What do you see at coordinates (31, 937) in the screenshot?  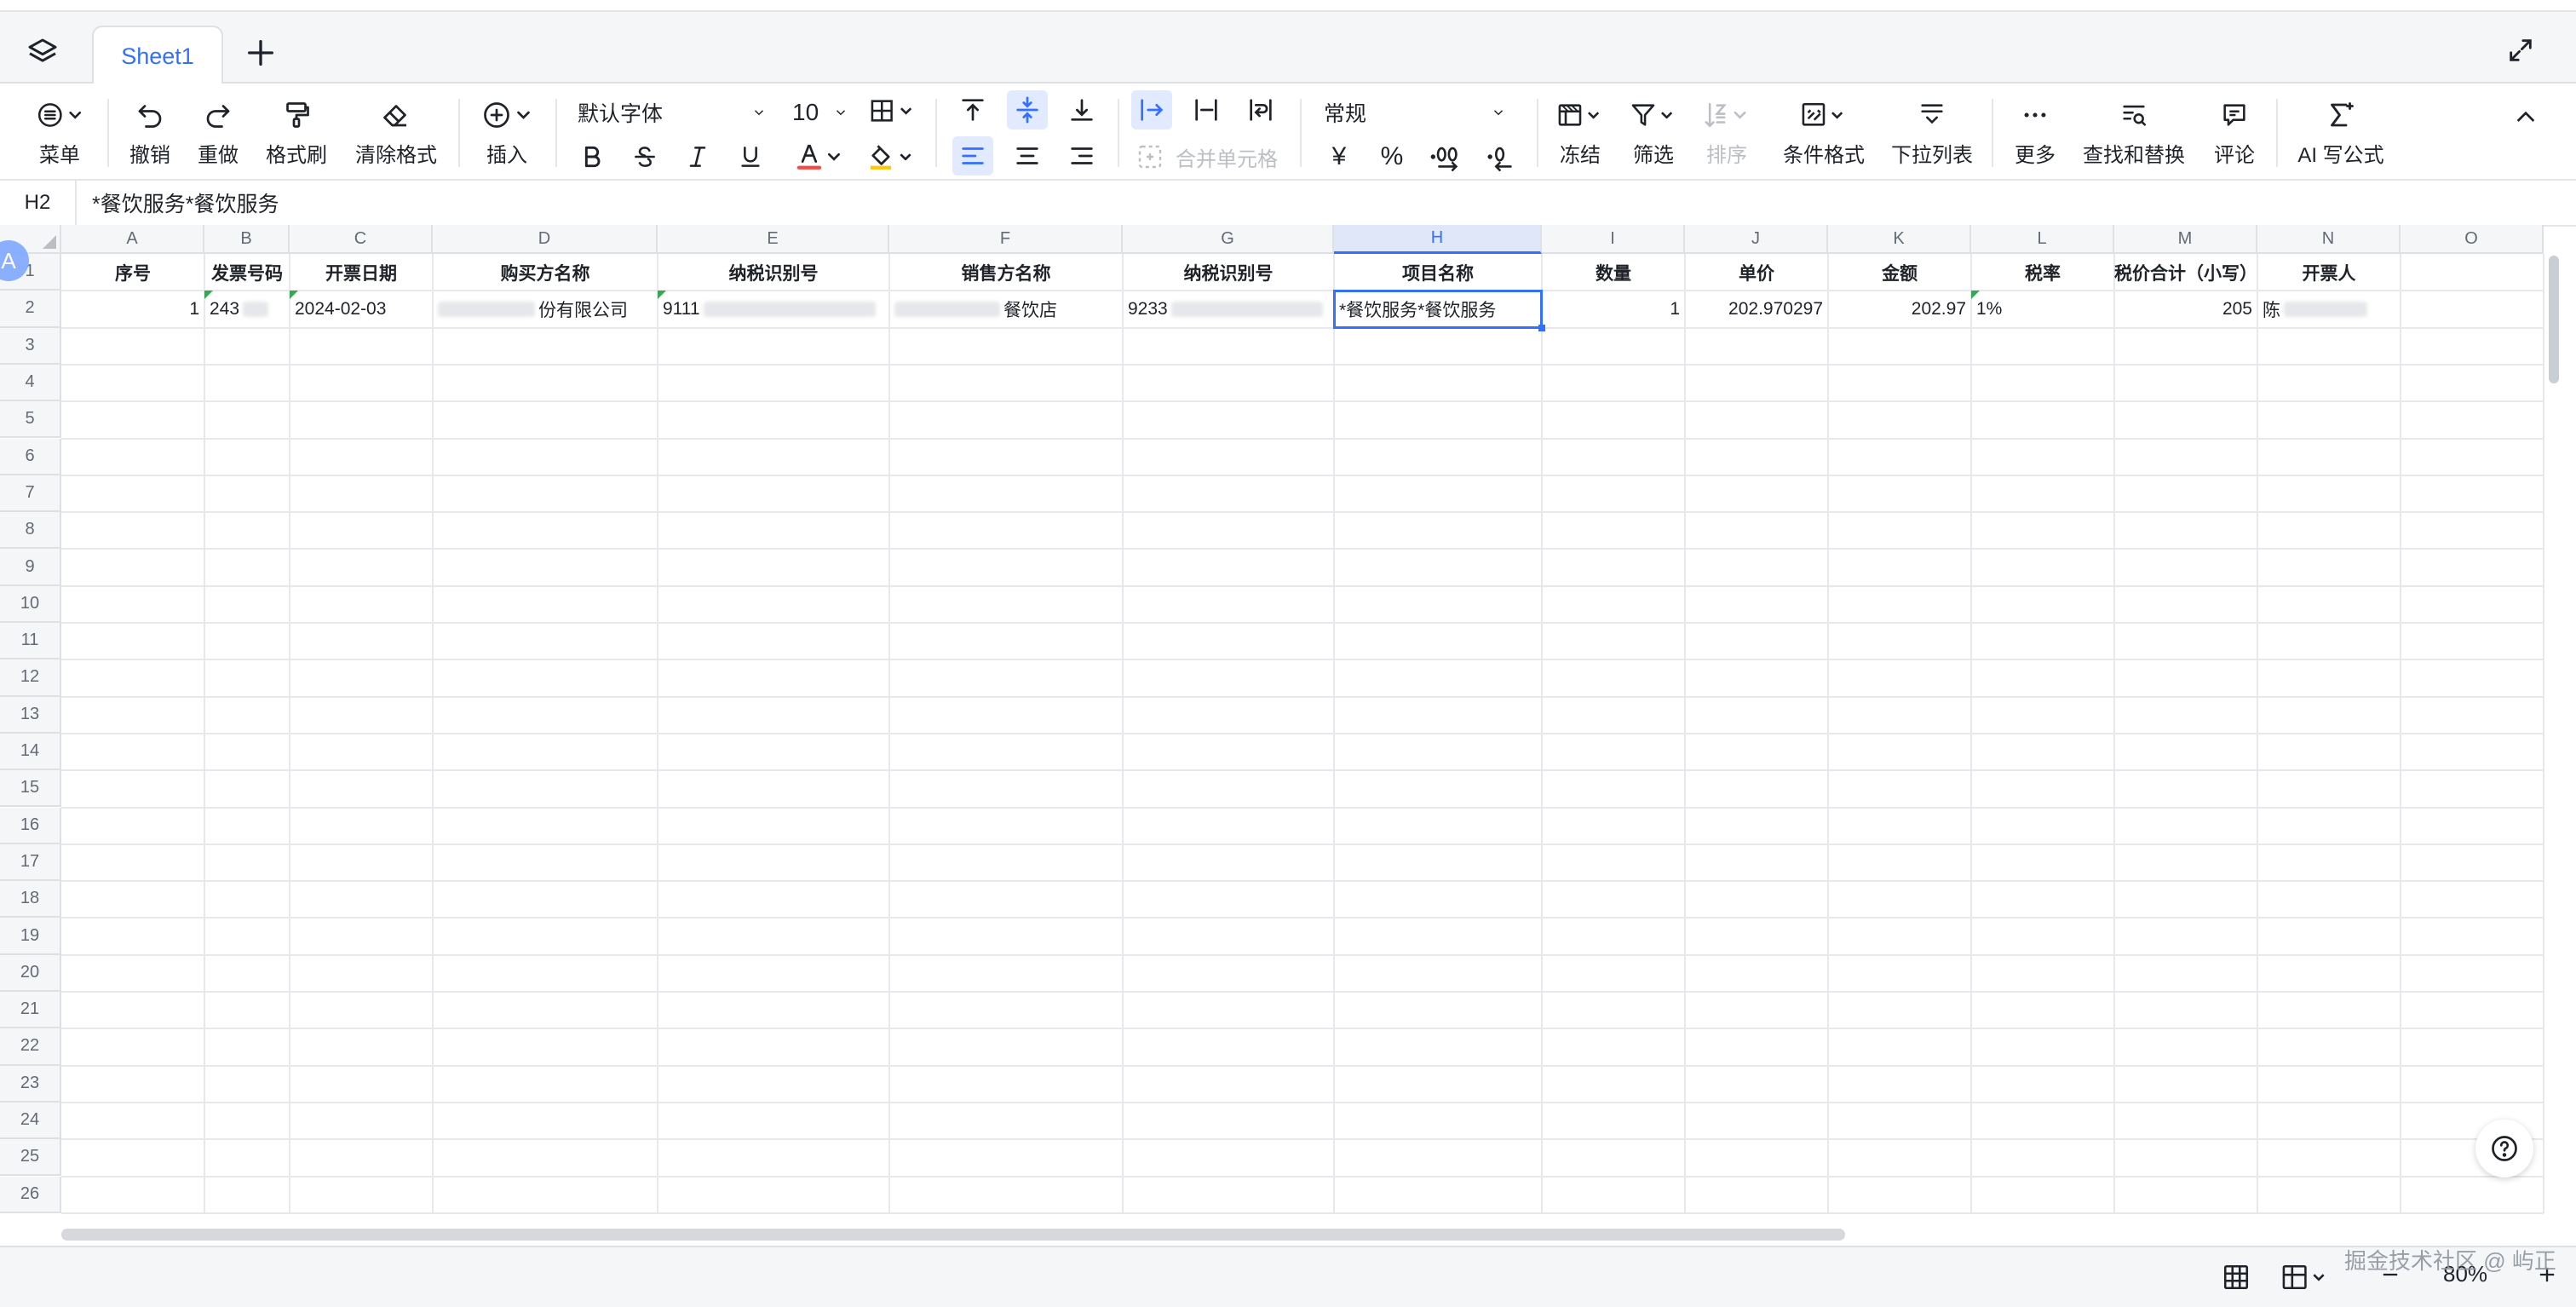 I see `row-header-19: 19` at bounding box center [31, 937].